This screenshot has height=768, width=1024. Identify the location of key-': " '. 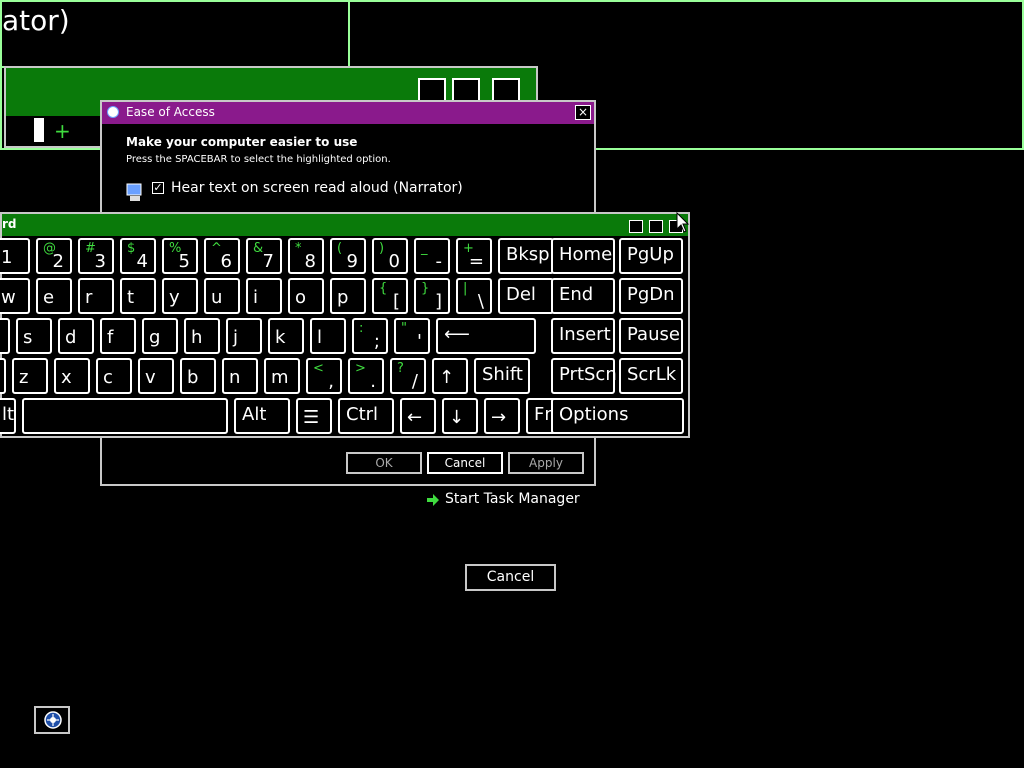
(412, 336).